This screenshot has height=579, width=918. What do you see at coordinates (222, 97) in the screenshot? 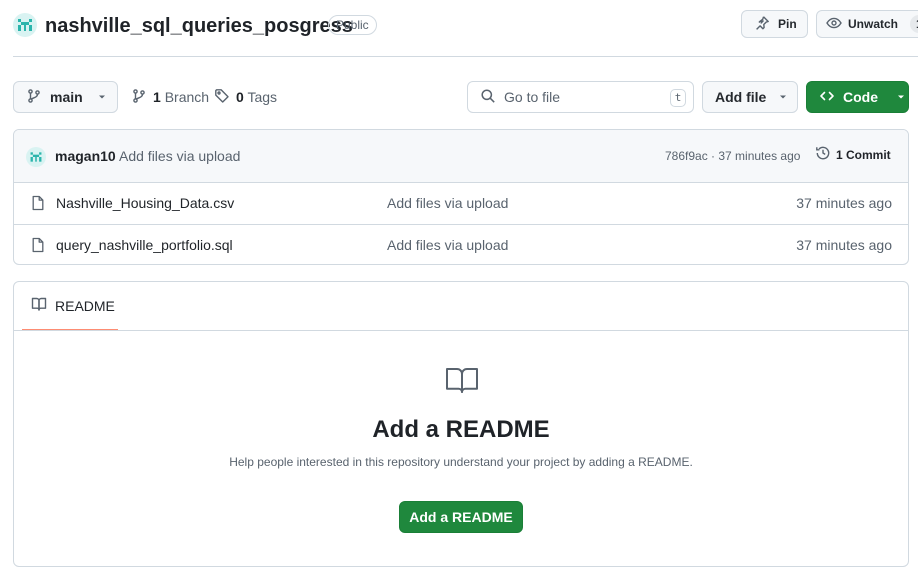
I see `tag-icon` at bounding box center [222, 97].